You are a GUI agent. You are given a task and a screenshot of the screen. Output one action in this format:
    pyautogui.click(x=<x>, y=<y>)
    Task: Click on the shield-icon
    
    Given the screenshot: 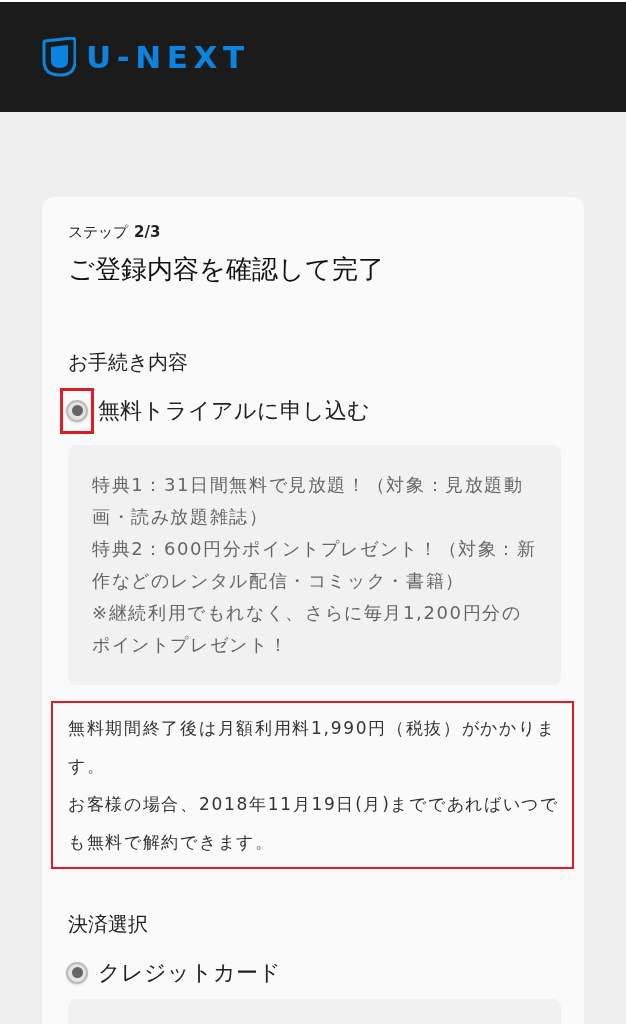 What is the action you would take?
    pyautogui.click(x=59, y=57)
    